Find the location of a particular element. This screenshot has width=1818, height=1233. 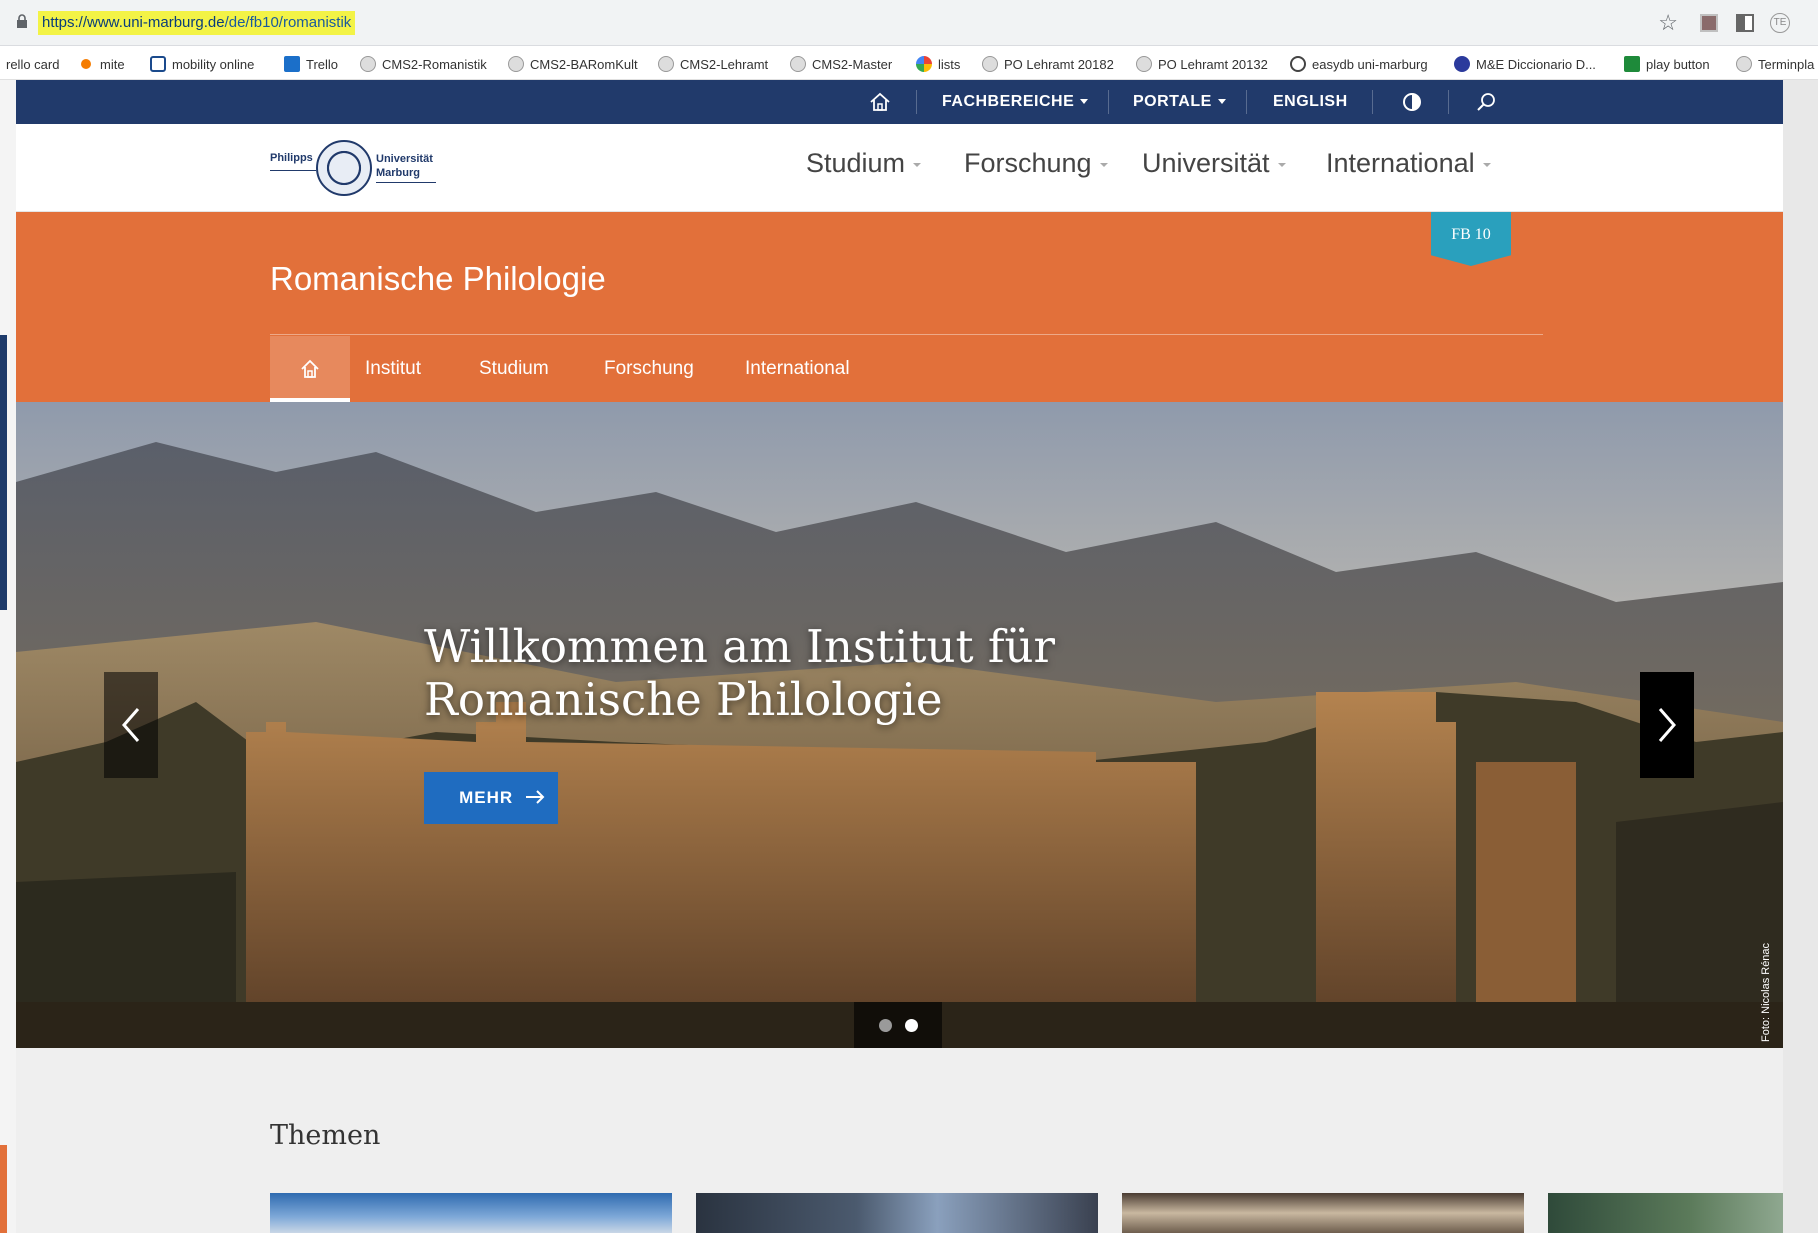

bookmark-label: Terminpla is located at coordinates (1786, 64).